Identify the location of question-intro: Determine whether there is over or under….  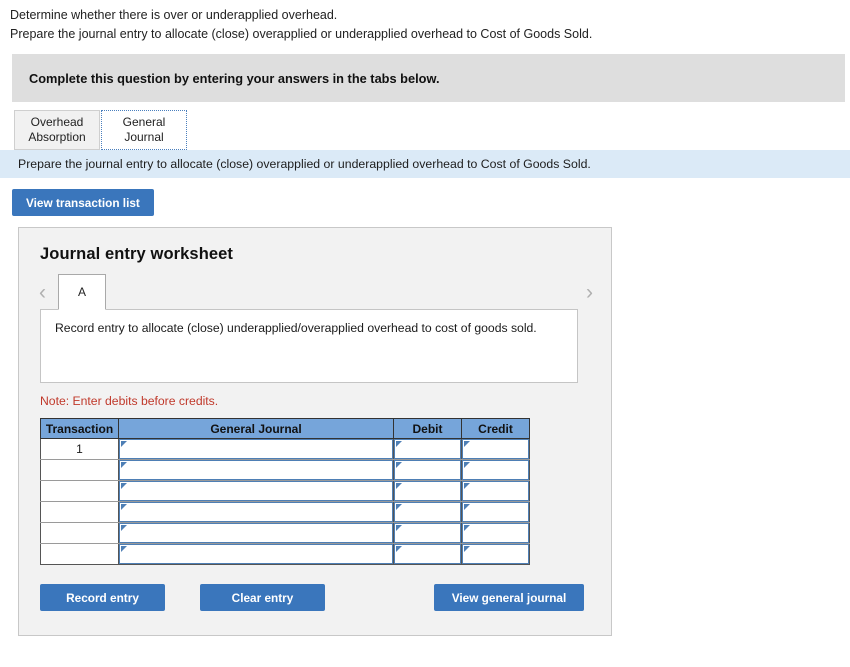
(425, 22).